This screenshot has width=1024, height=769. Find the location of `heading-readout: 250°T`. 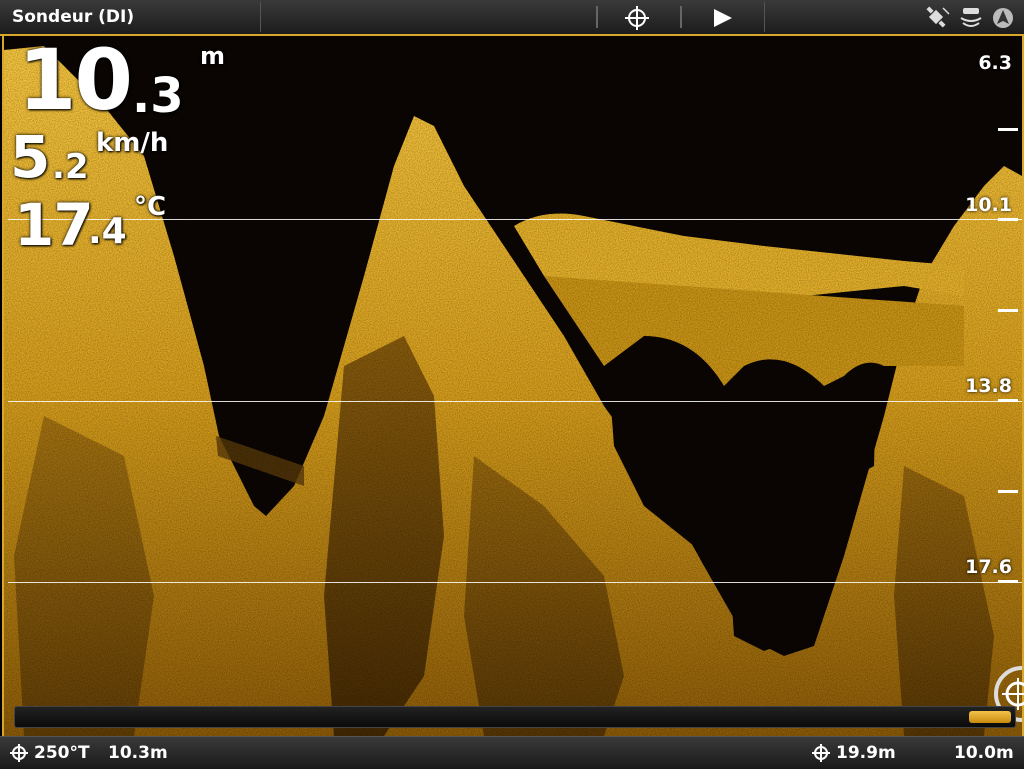

heading-readout: 250°T is located at coordinates (62, 753).